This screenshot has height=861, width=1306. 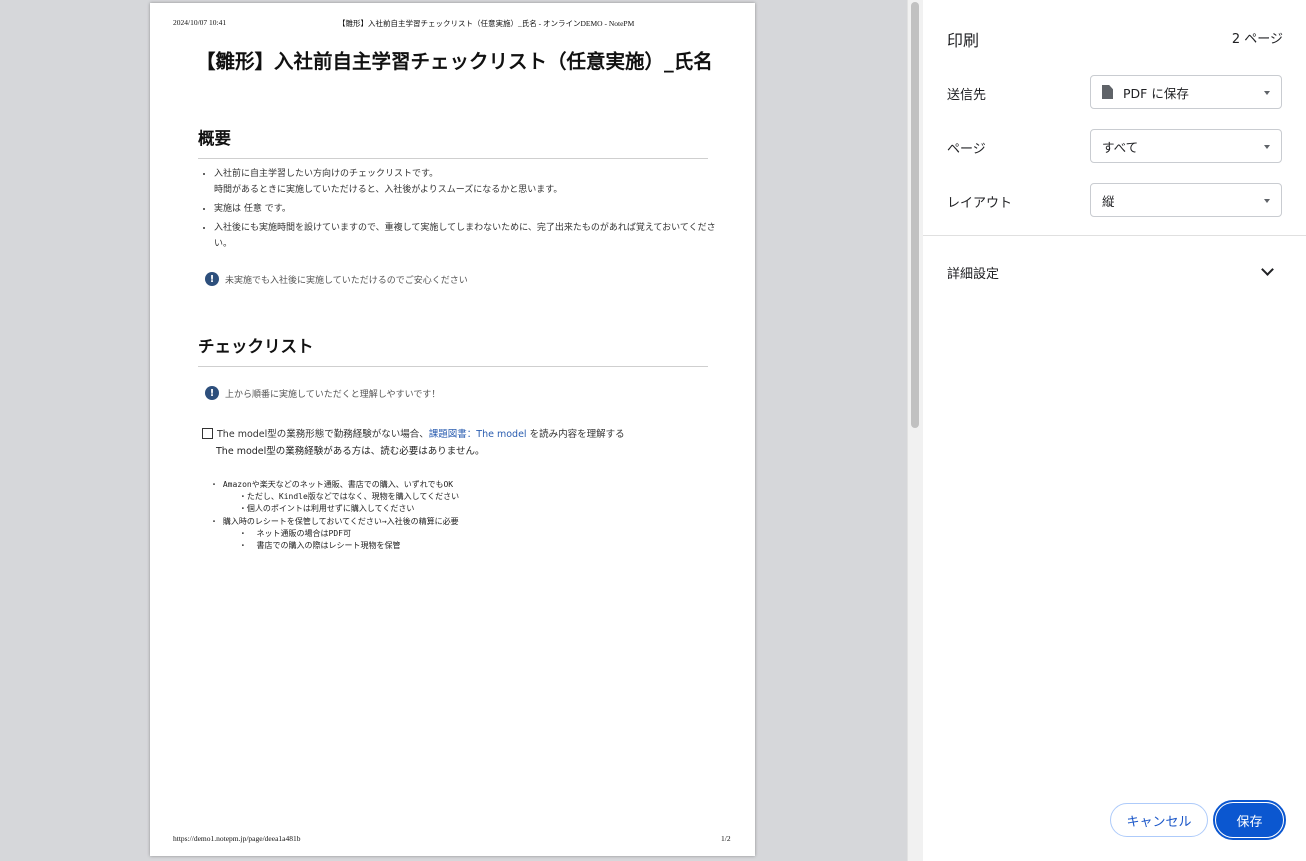 I want to click on instruction-line: ・ 書店での購入の際はレシート現物を保管, so click(x=305, y=546).